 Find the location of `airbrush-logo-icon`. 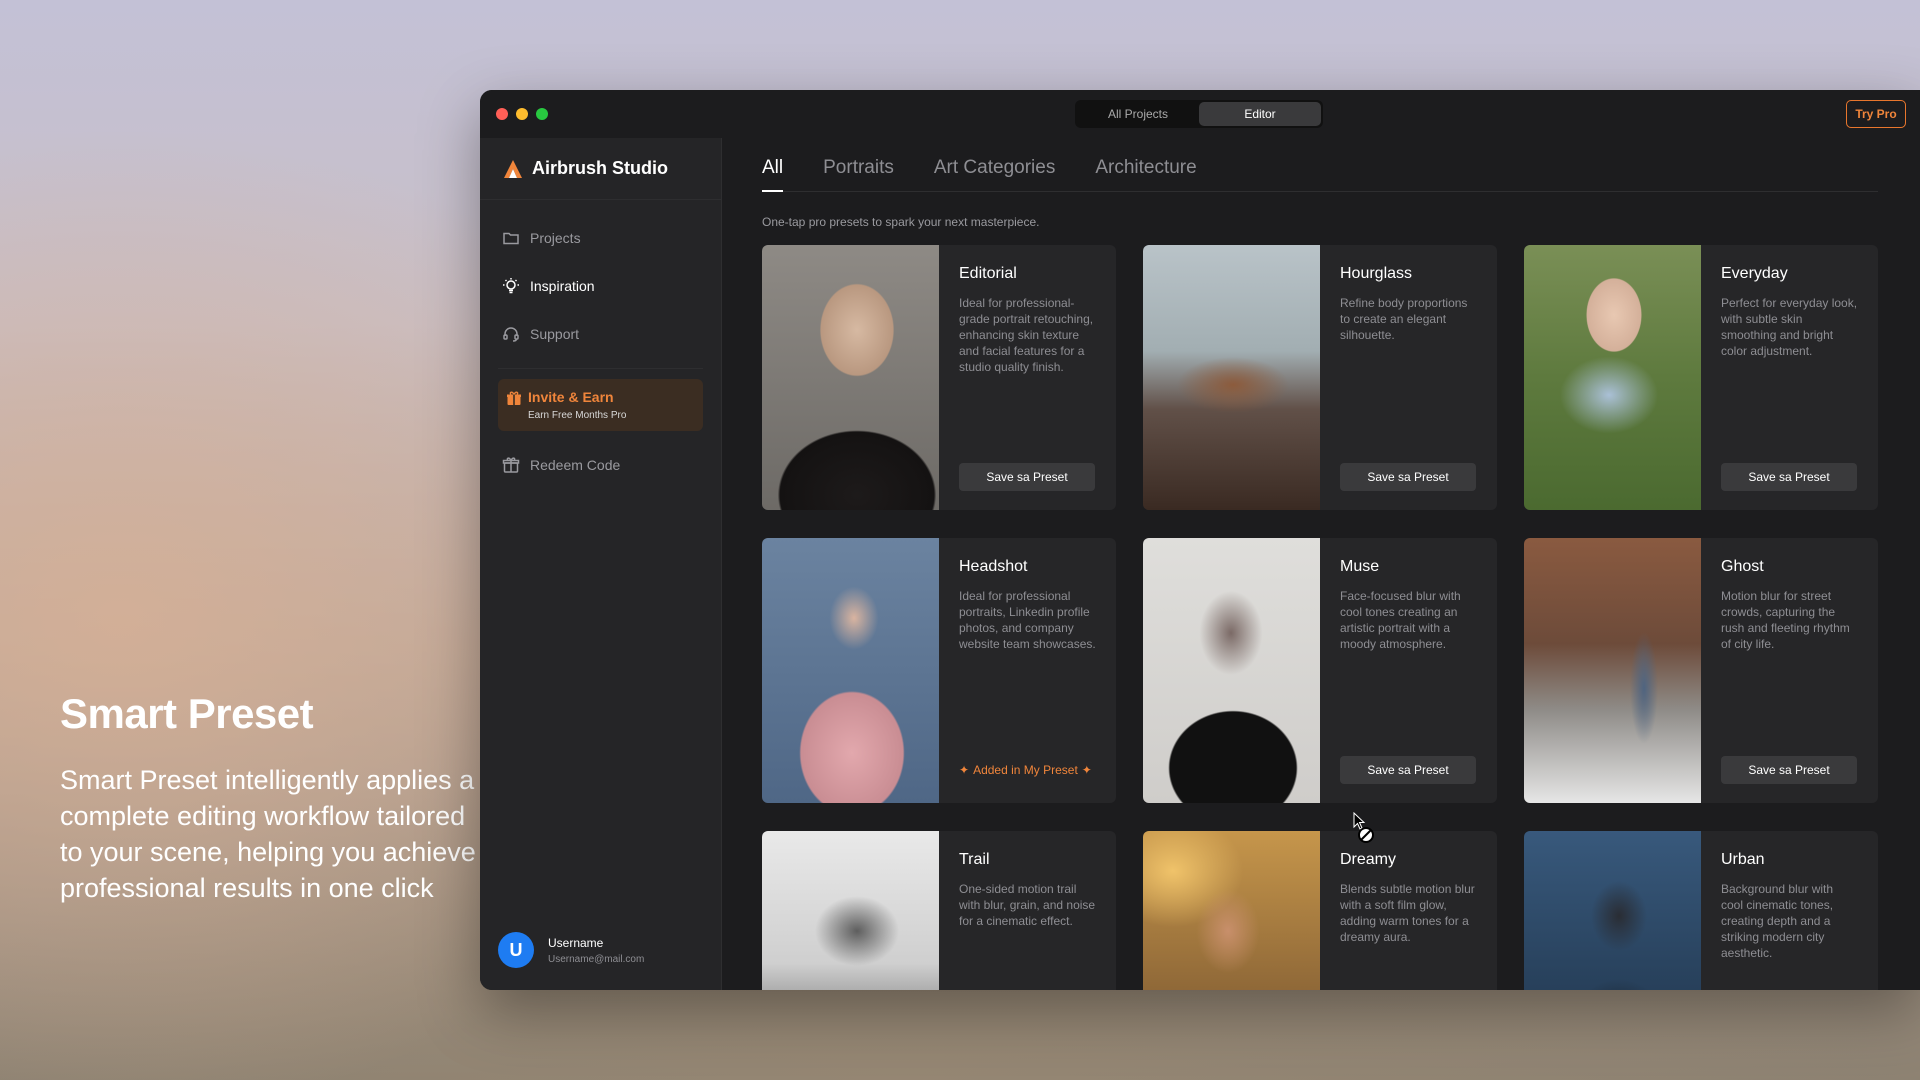

airbrush-logo-icon is located at coordinates (513, 168).